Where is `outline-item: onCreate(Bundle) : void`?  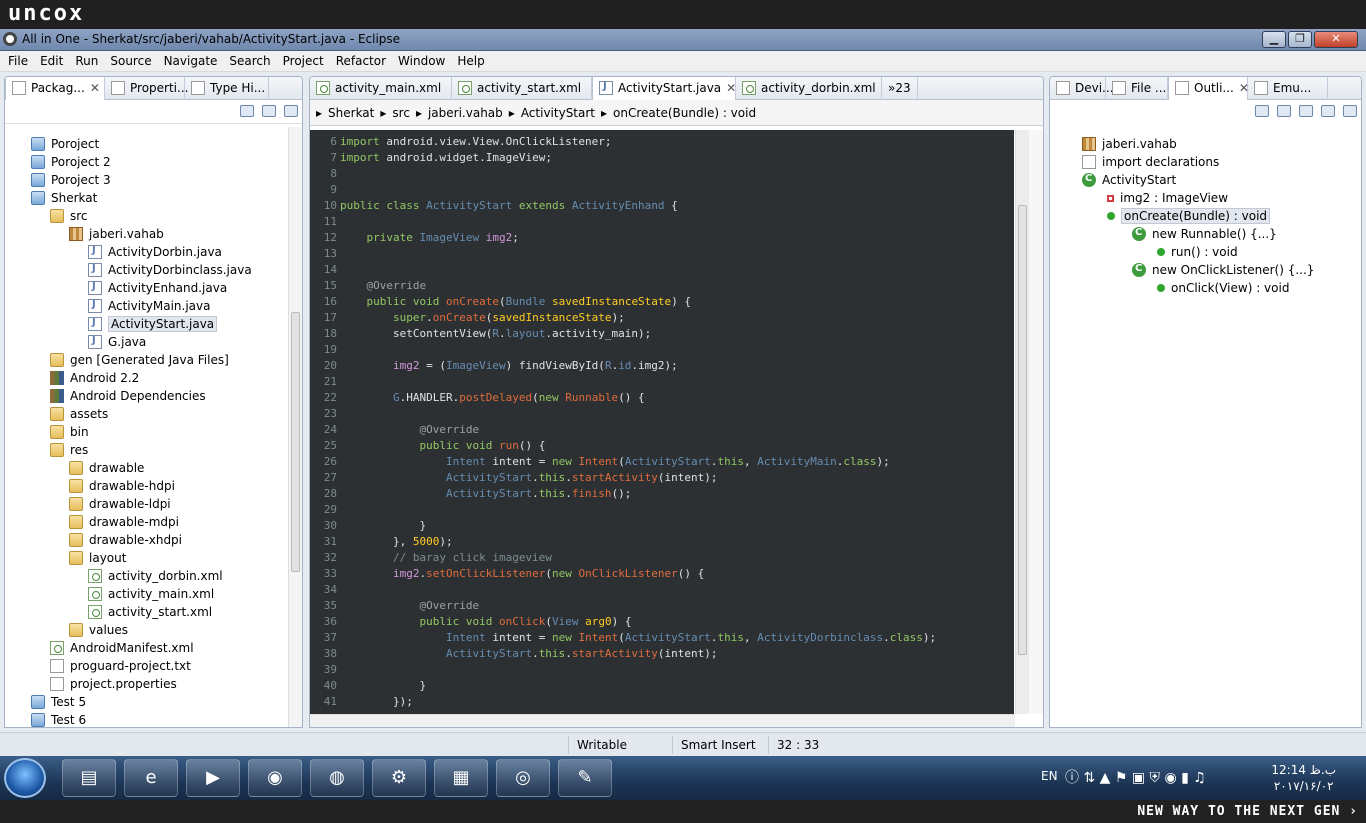 outline-item: onCreate(Bundle) : void is located at coordinates (1189, 216).